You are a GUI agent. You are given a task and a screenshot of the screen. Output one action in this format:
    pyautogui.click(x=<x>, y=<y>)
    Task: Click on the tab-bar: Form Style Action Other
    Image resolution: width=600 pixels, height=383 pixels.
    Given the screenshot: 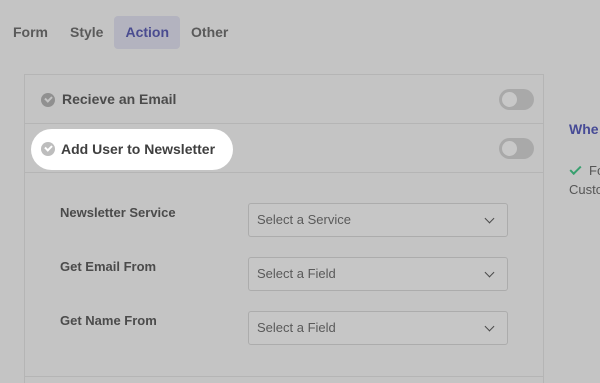 What is the action you would take?
    pyautogui.click(x=119, y=32)
    